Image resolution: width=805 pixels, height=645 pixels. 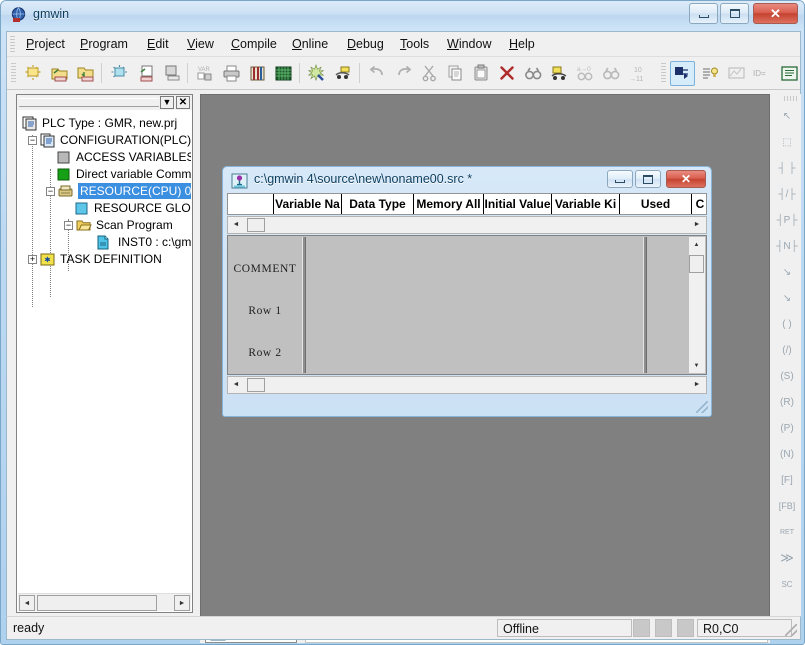 What do you see at coordinates (787, 298) in the screenshot?
I see `vertical-line-tool: ↘` at bounding box center [787, 298].